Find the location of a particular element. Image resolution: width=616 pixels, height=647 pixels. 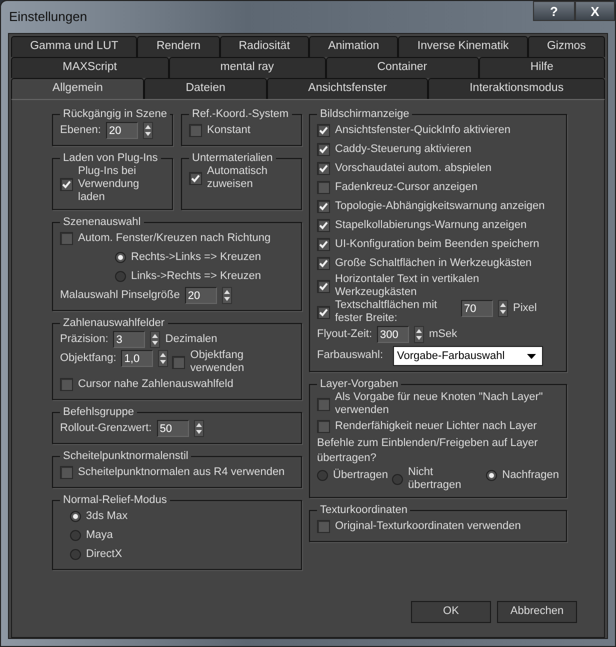

checkbox-label: Topologie-Abhängigkeitswarnung anzeigen is located at coordinates (440, 206).